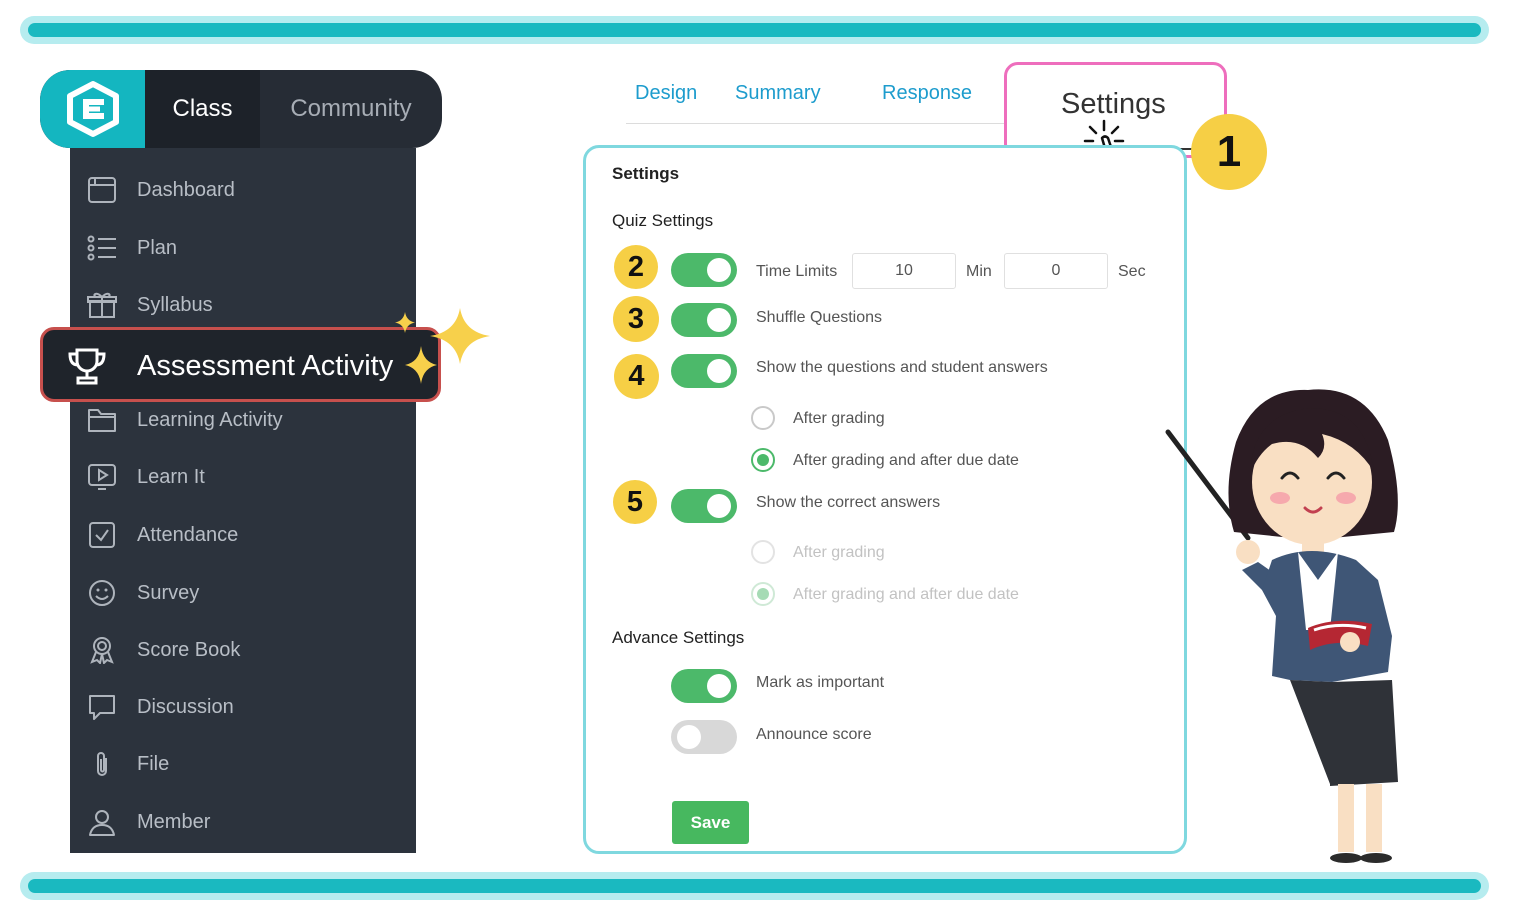 The height and width of the screenshot is (919, 1533). Describe the element at coordinates (904, 271) in the screenshot. I see `time-limit-minutes-input` at that location.